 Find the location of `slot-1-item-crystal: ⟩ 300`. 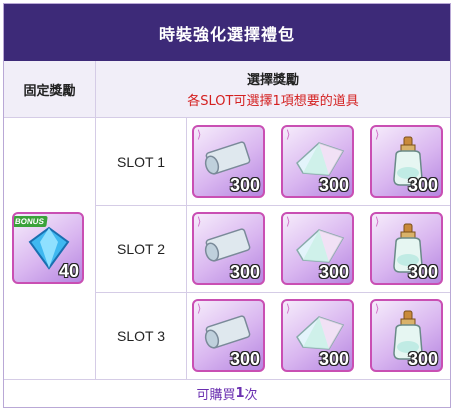

slot-1-item-crystal: ⟩ 300 is located at coordinates (317, 161).